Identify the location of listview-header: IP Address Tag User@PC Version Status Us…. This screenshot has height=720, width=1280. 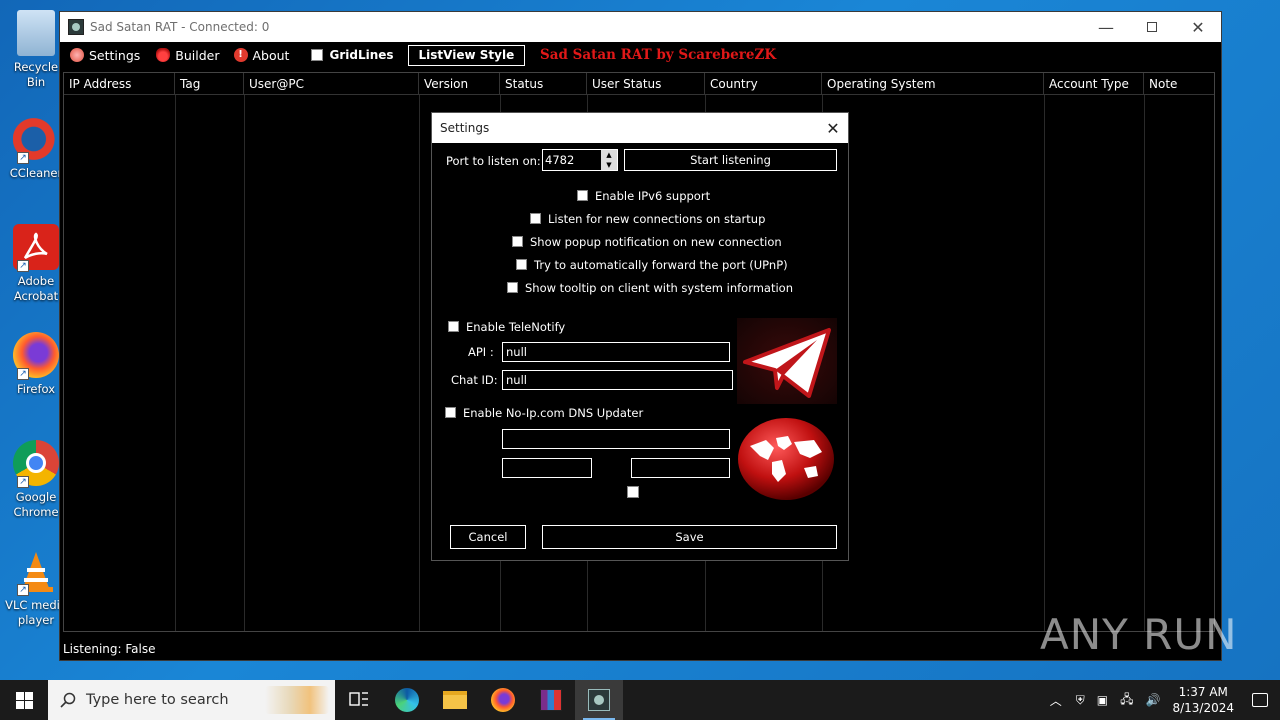
(639, 84).